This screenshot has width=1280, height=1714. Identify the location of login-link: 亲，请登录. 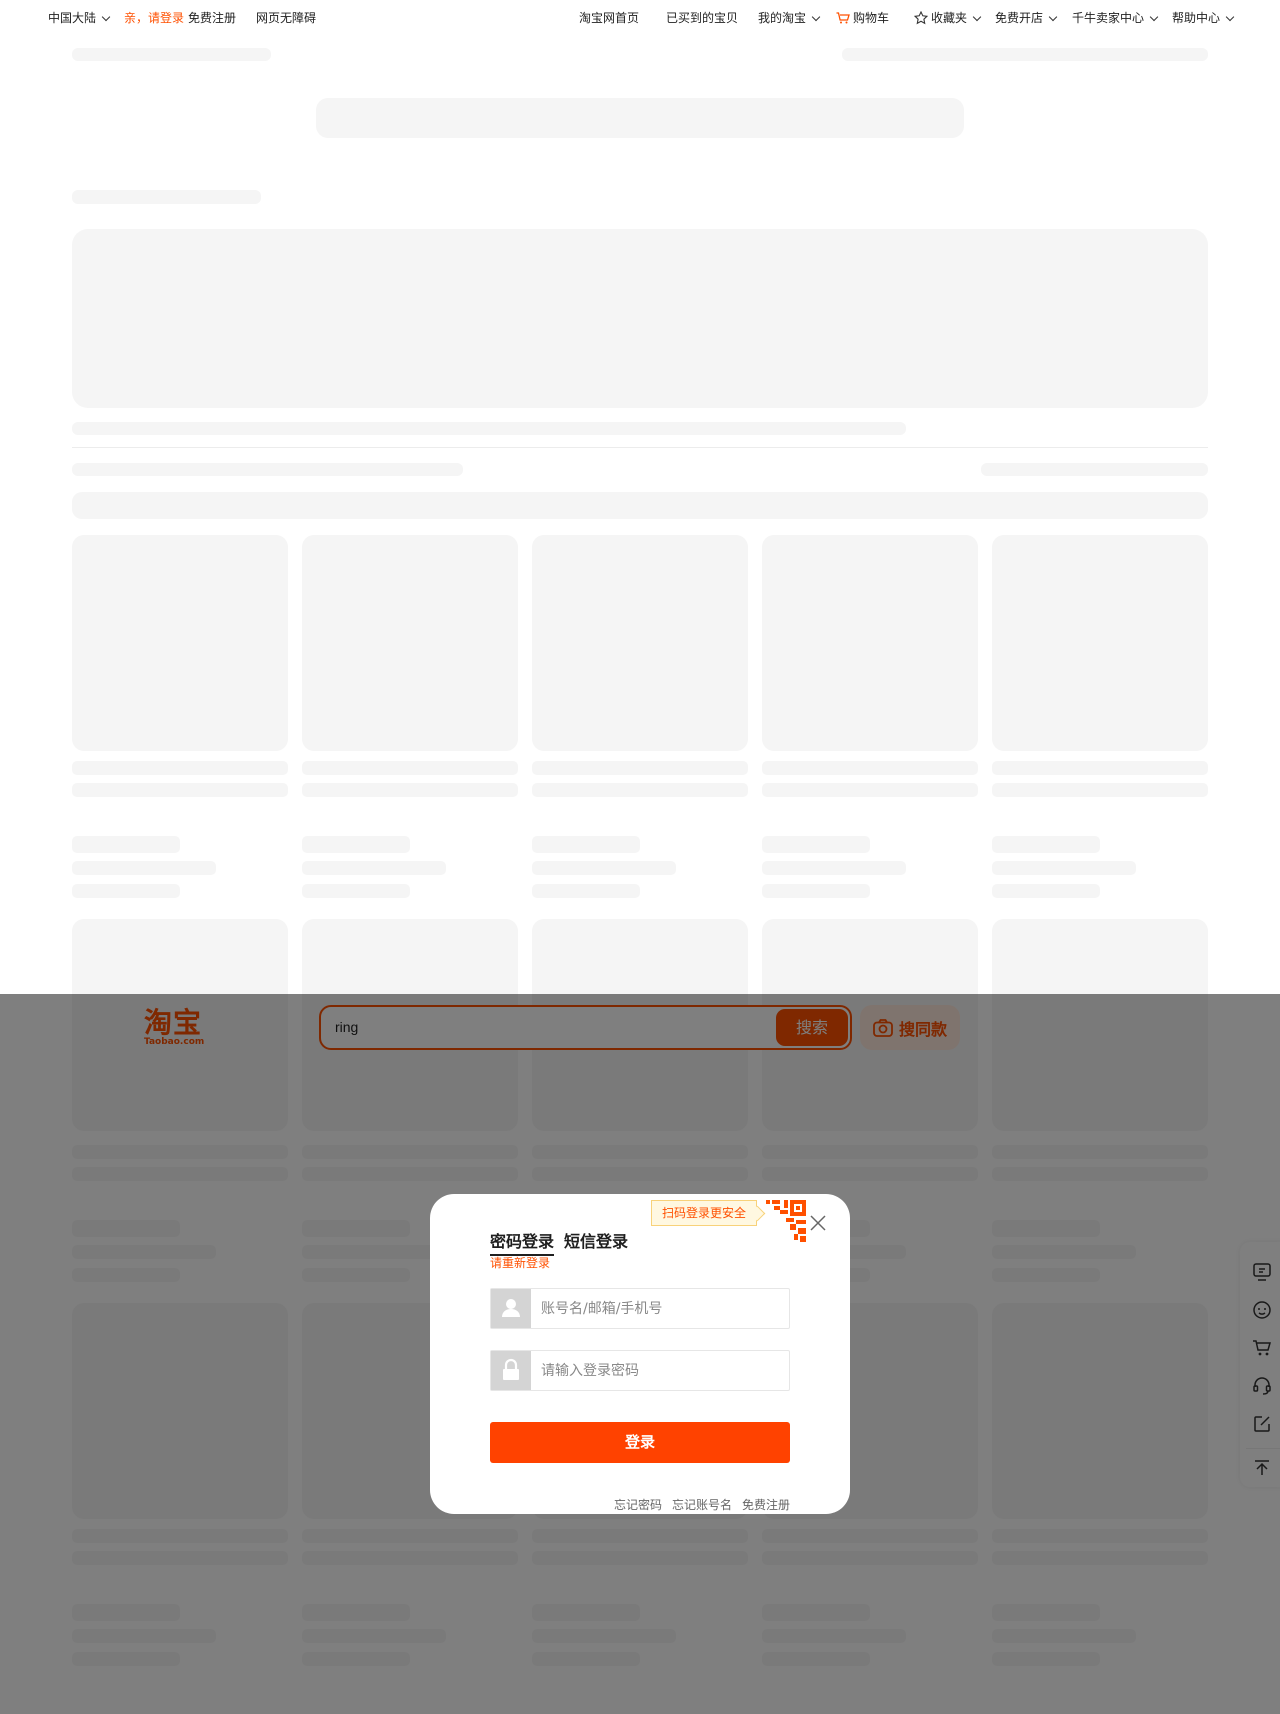
(154, 18).